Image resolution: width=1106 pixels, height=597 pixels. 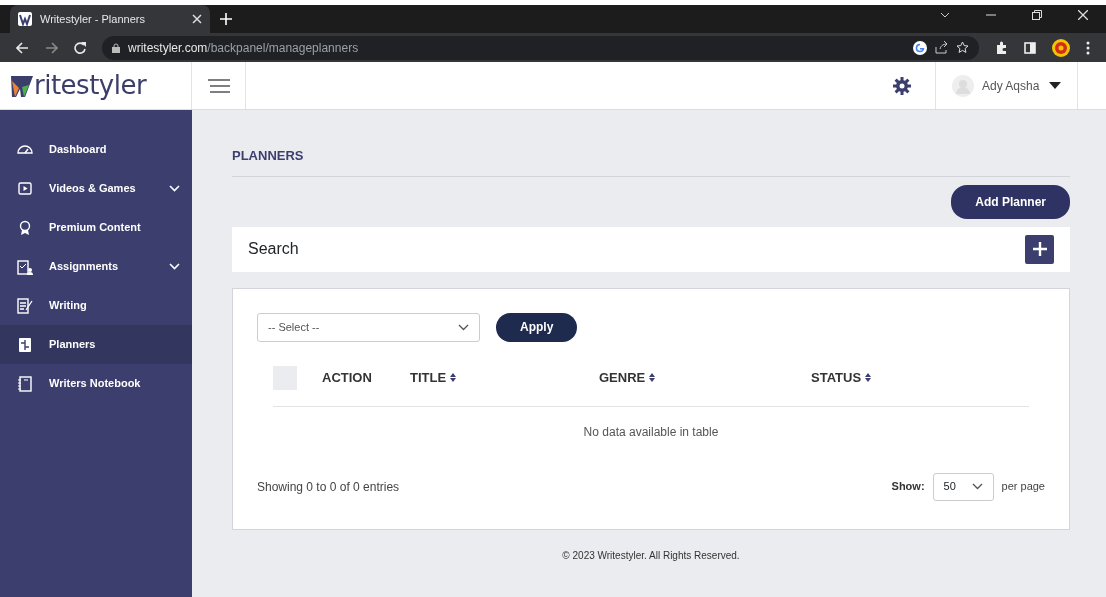 What do you see at coordinates (274, 249) in the screenshot?
I see `panel-title: Search` at bounding box center [274, 249].